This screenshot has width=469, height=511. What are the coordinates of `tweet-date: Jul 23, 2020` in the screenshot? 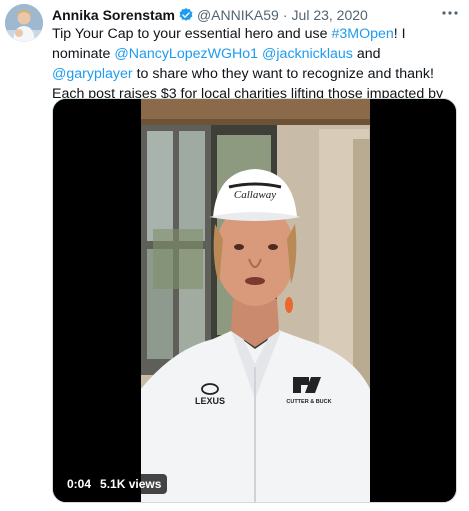 It's located at (330, 15).